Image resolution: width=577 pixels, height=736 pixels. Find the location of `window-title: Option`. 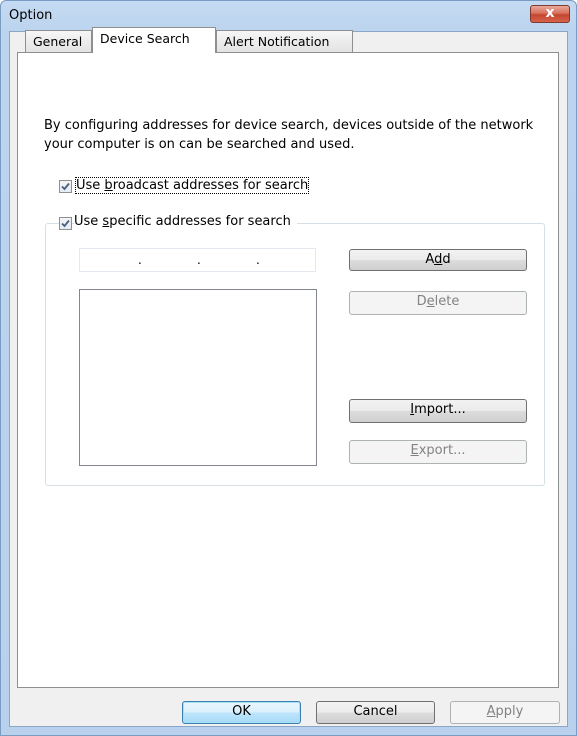

window-title: Option is located at coordinates (31, 15).